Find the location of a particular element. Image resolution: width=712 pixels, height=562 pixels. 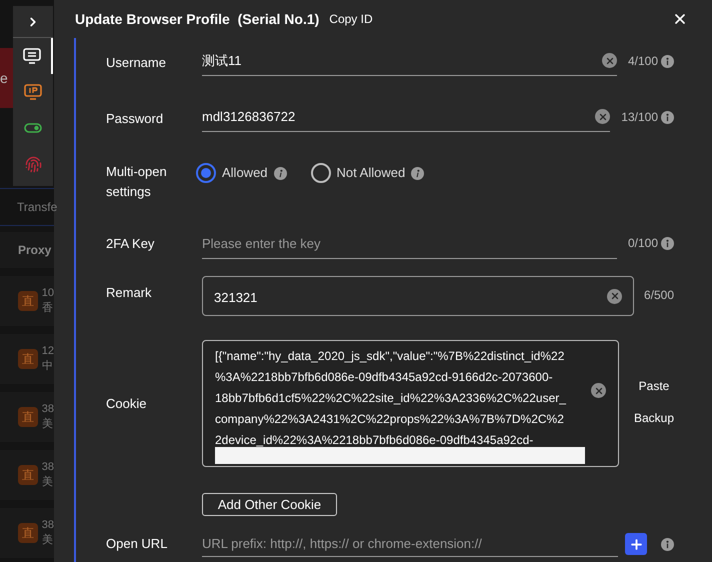

field-label: Remark is located at coordinates (129, 293).